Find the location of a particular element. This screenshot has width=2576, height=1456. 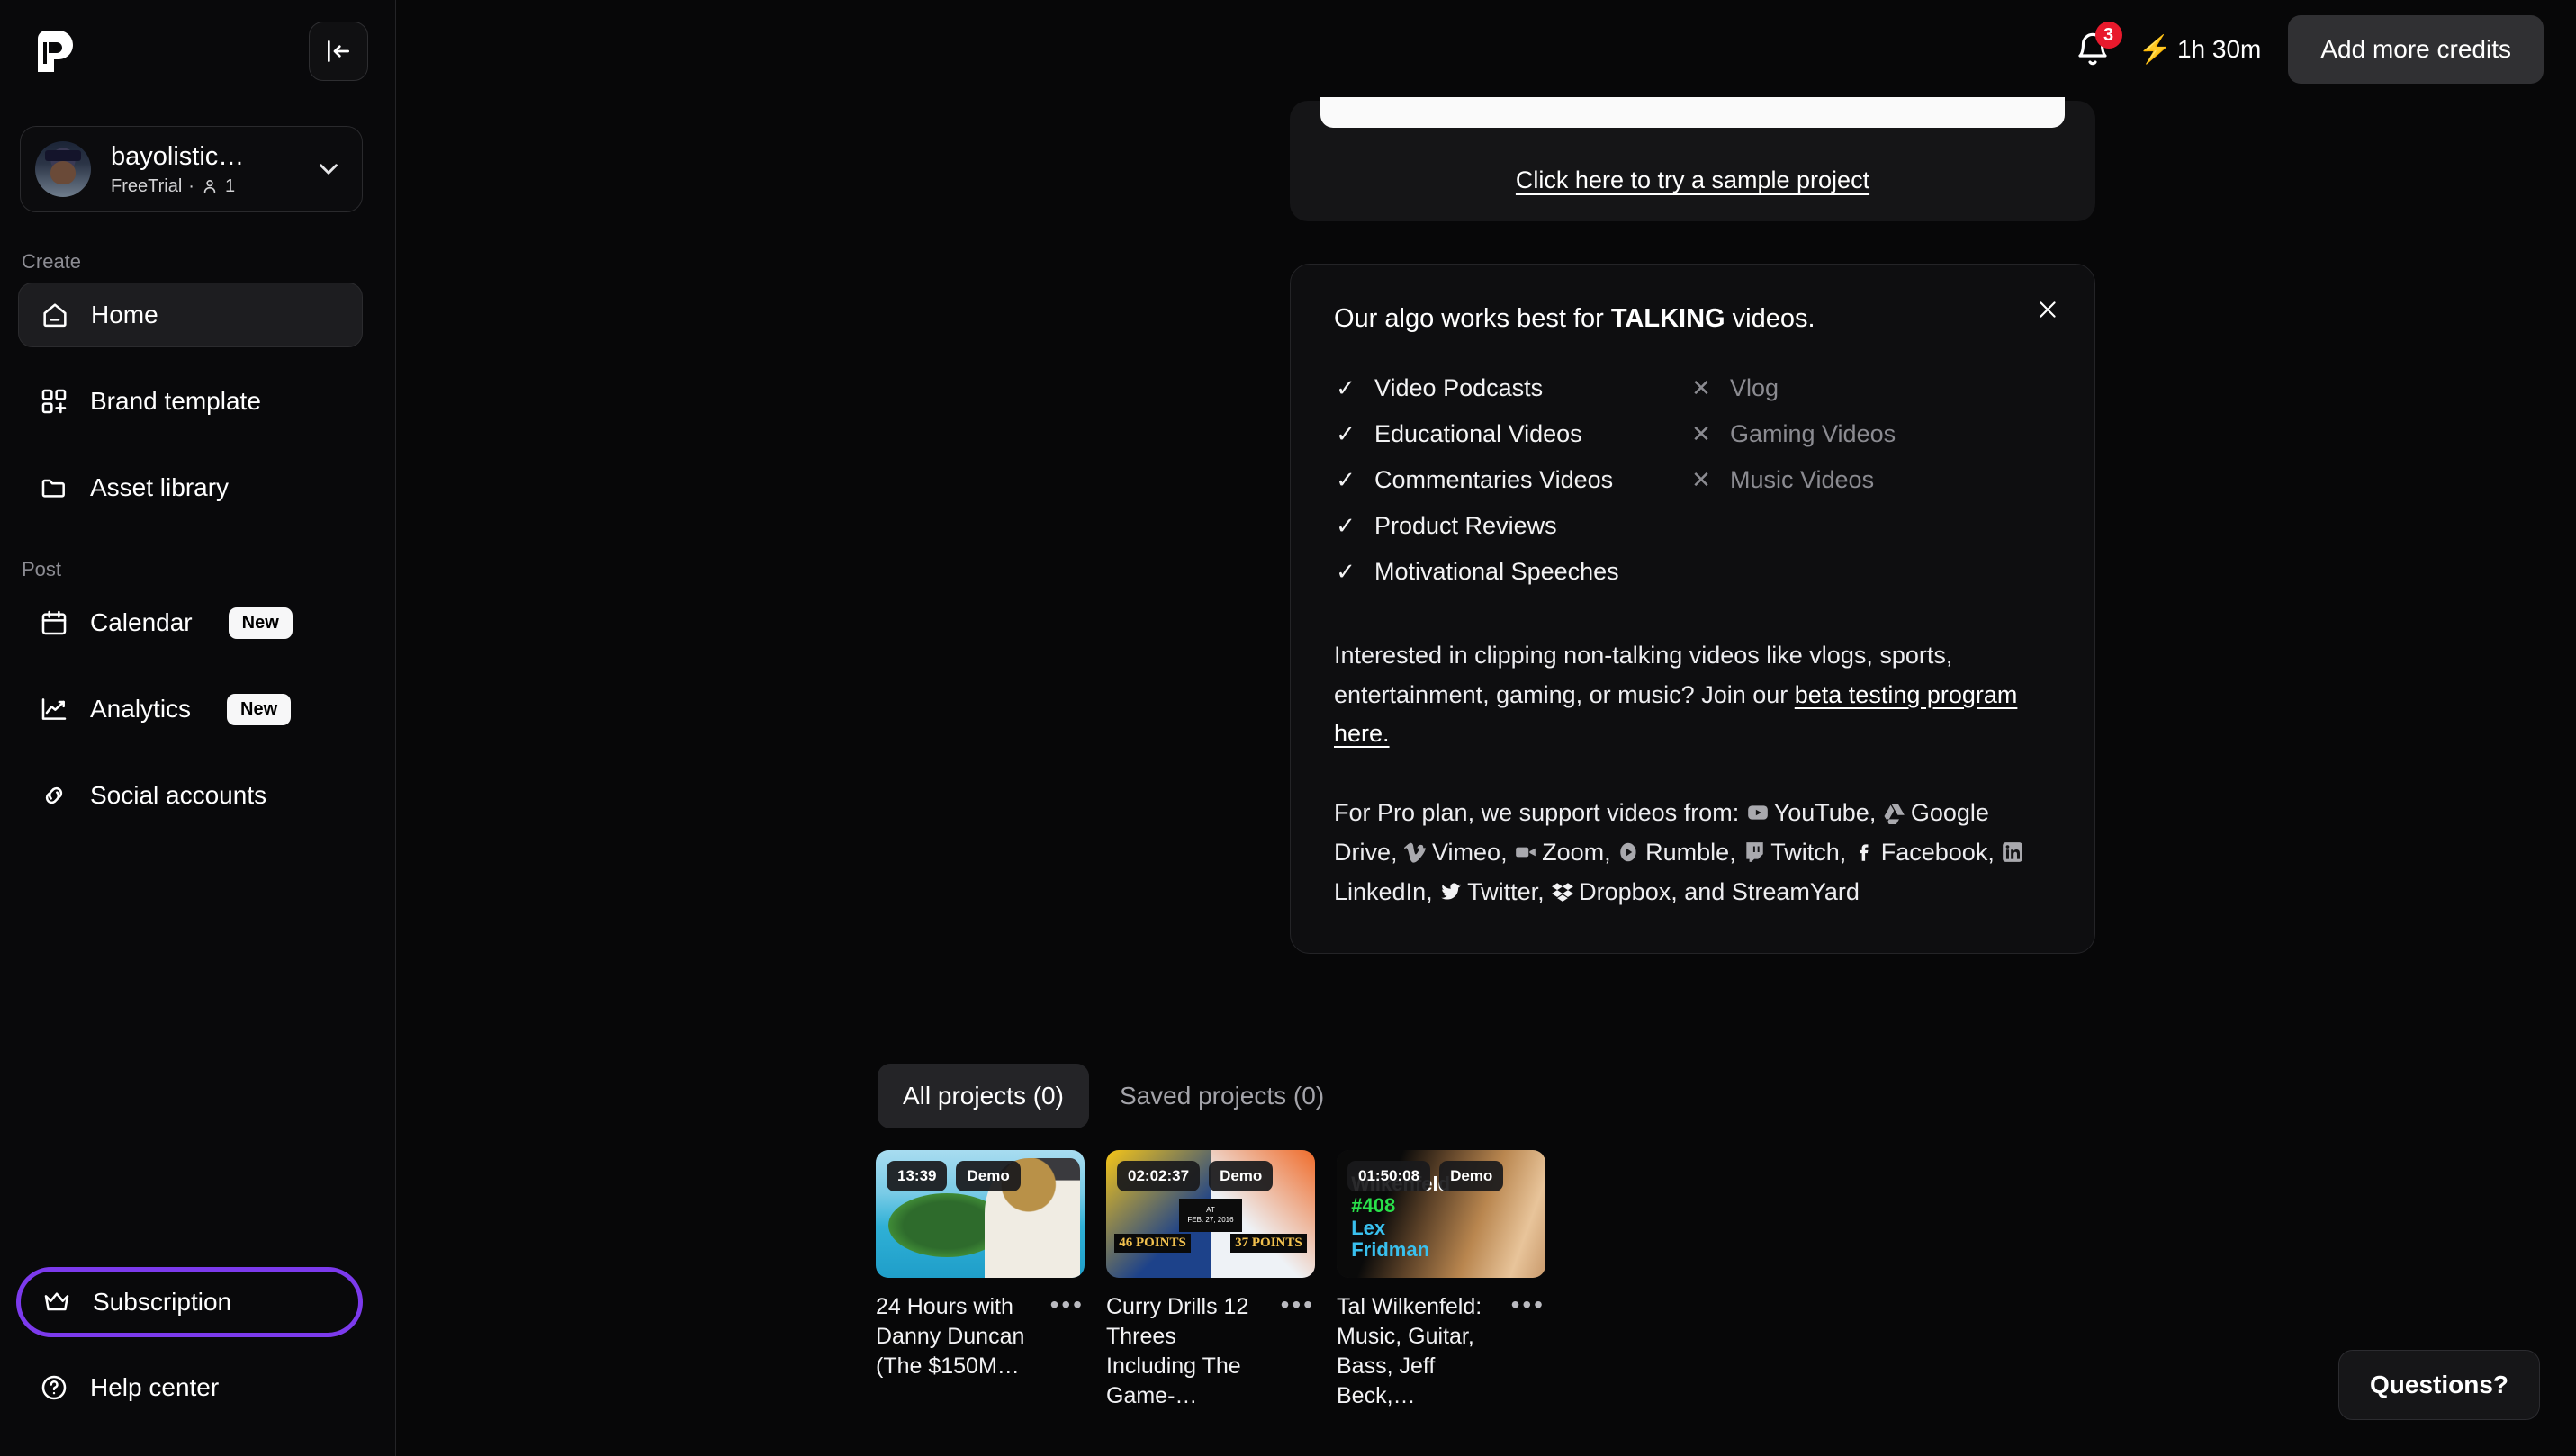

sidebar-item-home: Home is located at coordinates (190, 315).